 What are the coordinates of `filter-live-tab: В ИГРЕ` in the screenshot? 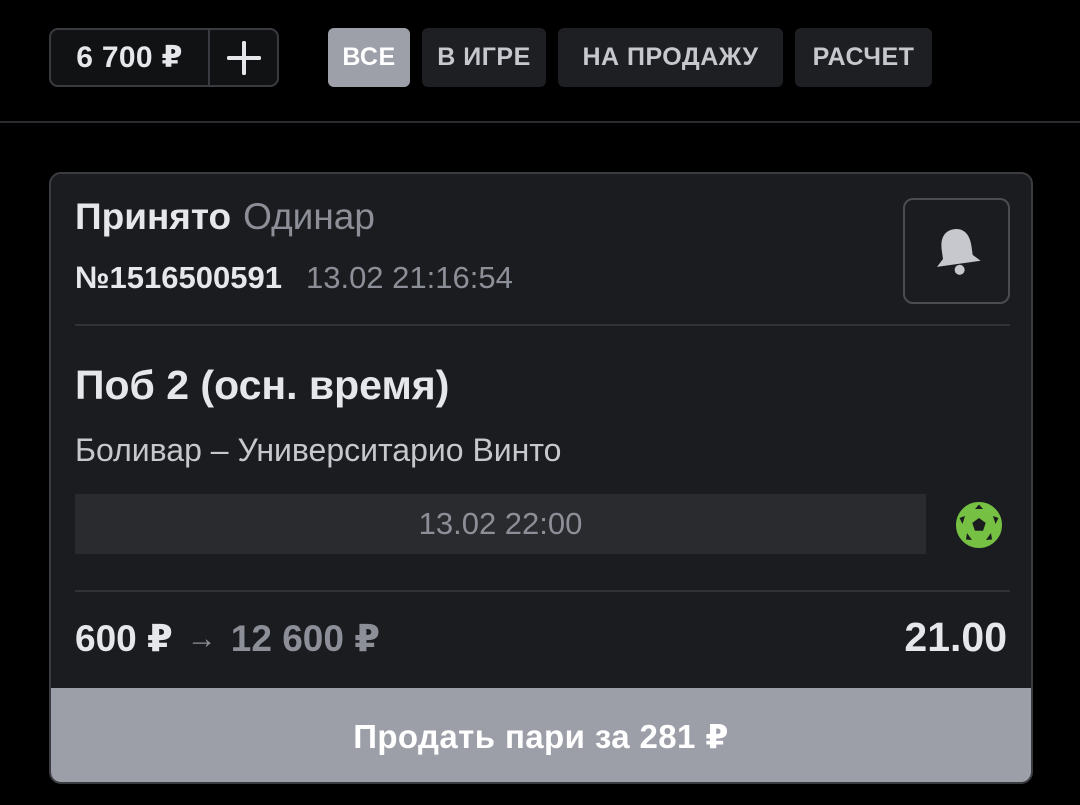 It's located at (484, 57).